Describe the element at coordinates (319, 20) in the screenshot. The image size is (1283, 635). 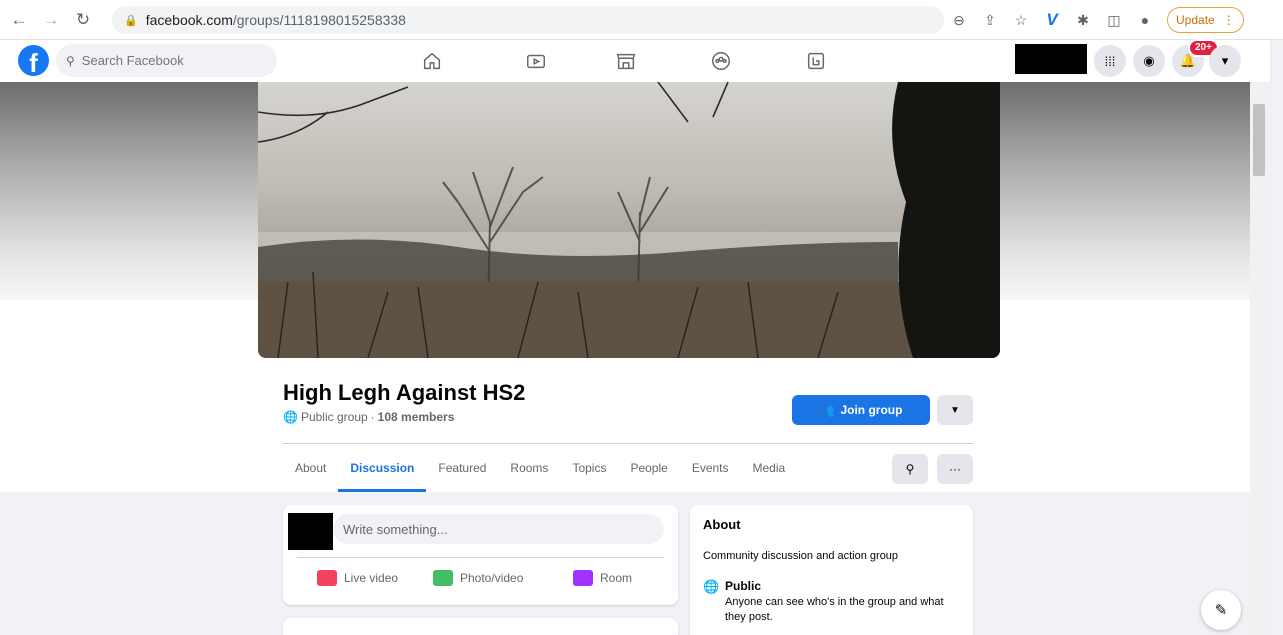
I see `url-path: /groups/1118198015258338` at that location.